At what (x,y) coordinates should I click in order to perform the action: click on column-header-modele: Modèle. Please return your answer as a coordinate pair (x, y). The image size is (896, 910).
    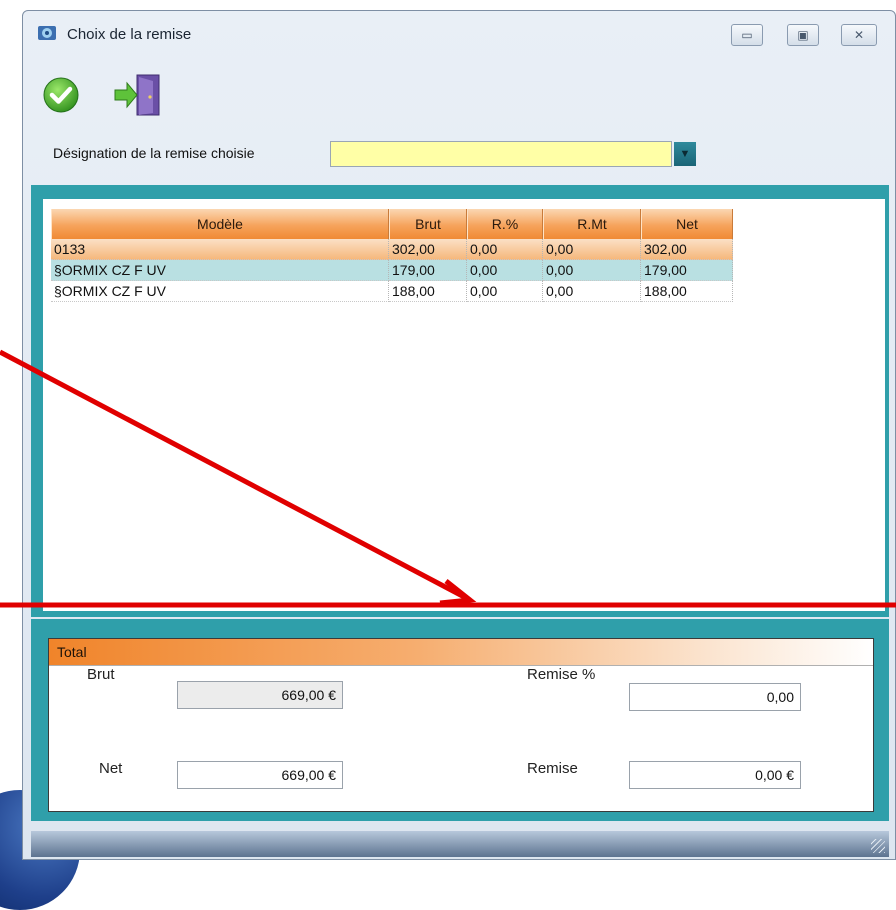
    Looking at the image, I should click on (220, 224).